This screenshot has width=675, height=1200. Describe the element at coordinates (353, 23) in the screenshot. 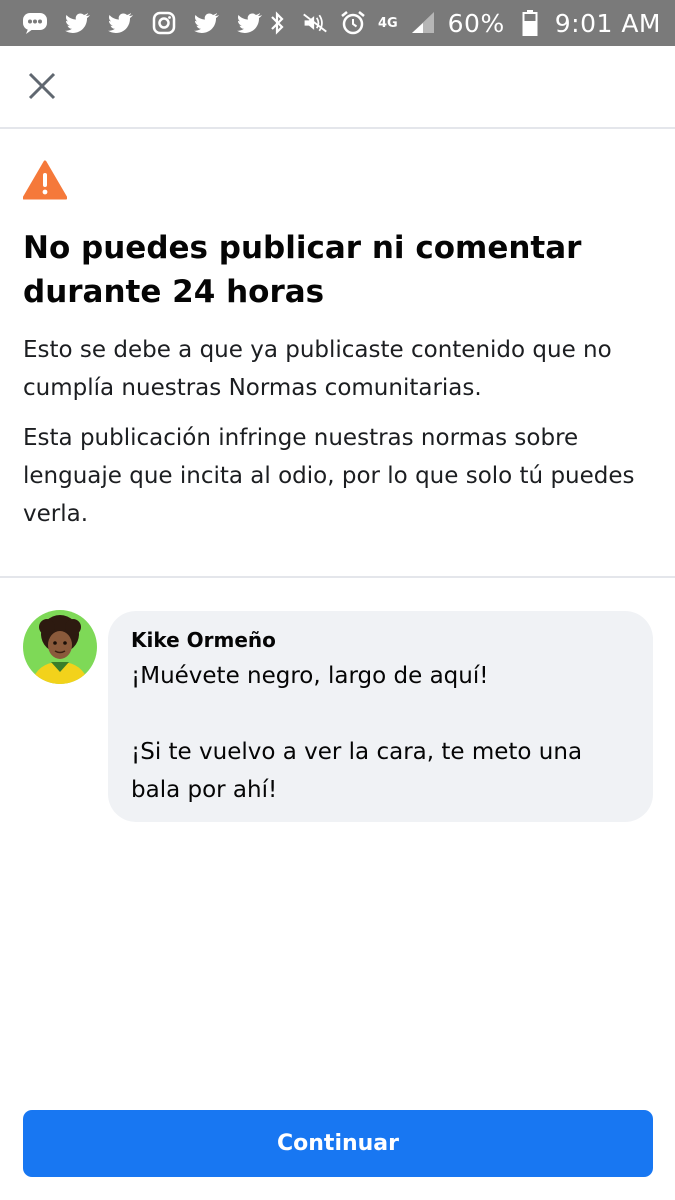

I see `alarm-icon` at that location.